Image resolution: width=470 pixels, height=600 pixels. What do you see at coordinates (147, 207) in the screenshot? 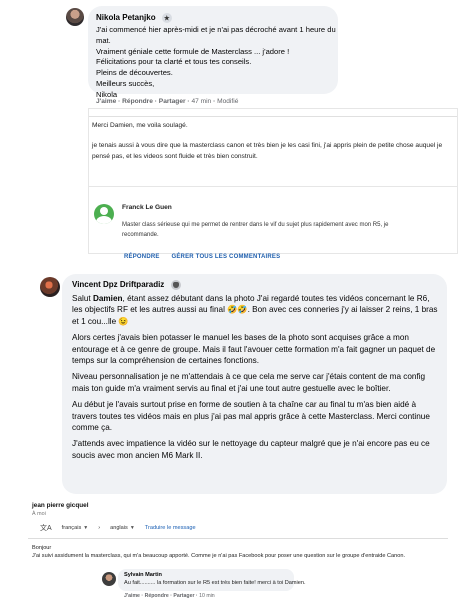
I see `sub-comment-author: Franck Le Guen` at bounding box center [147, 207].